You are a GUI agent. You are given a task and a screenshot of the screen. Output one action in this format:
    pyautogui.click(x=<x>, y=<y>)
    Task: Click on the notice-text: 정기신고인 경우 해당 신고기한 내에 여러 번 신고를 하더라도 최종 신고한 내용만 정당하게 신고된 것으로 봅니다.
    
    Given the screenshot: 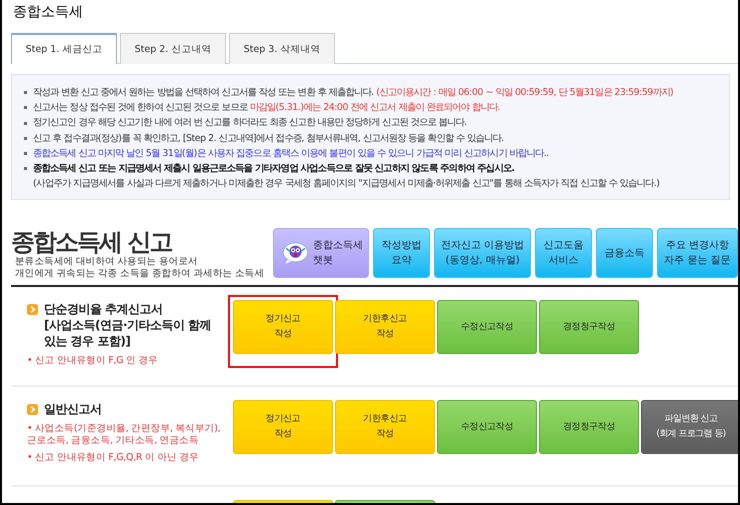 What is the action you would take?
    pyautogui.click(x=250, y=123)
    